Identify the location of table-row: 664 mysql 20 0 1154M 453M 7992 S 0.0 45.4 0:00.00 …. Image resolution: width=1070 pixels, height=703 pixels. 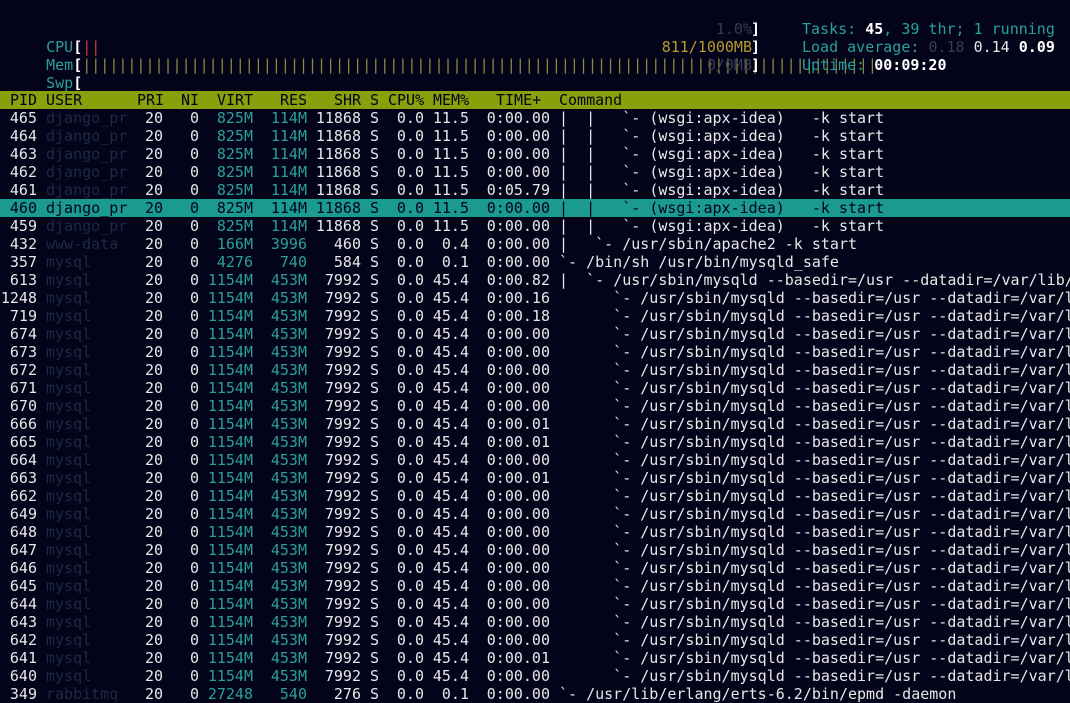
(535, 460).